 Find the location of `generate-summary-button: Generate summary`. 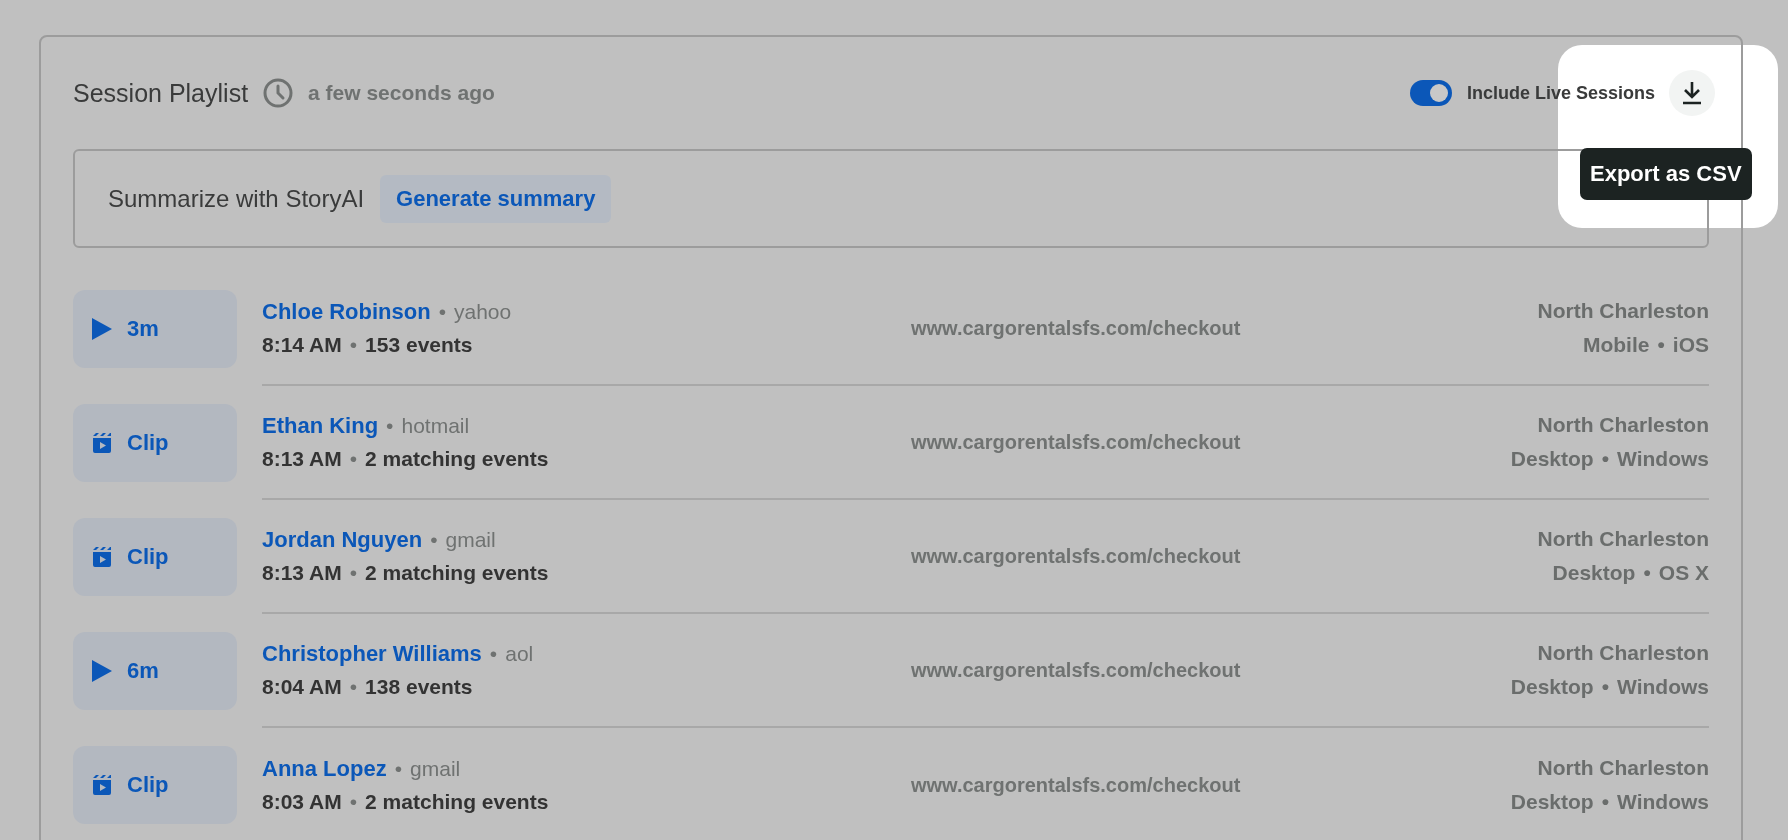

generate-summary-button: Generate summary is located at coordinates (496, 198).